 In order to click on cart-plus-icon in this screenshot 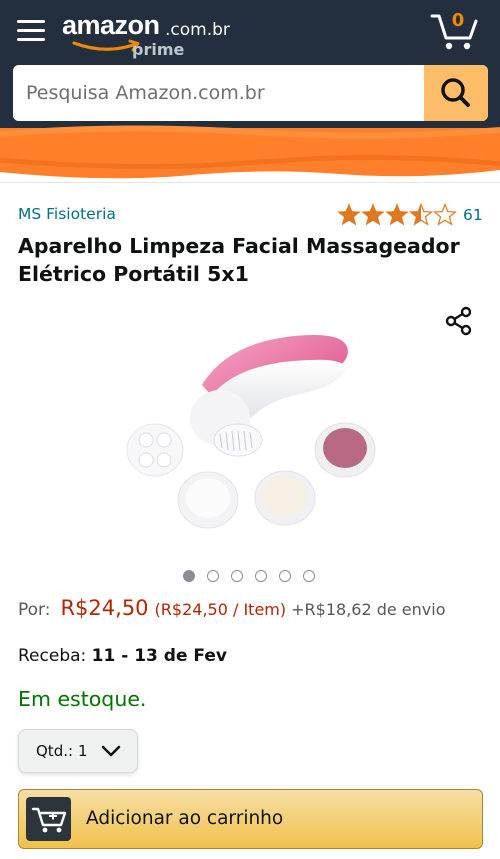, I will do `click(49, 820)`.